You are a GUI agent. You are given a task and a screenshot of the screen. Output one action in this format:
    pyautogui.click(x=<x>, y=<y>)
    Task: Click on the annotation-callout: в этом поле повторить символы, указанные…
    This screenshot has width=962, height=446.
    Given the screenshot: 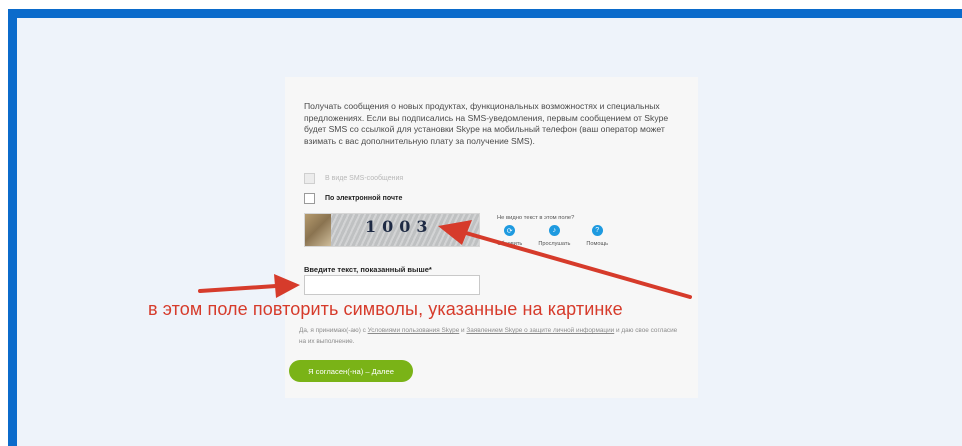 What is the action you would take?
    pyautogui.click(x=385, y=309)
    